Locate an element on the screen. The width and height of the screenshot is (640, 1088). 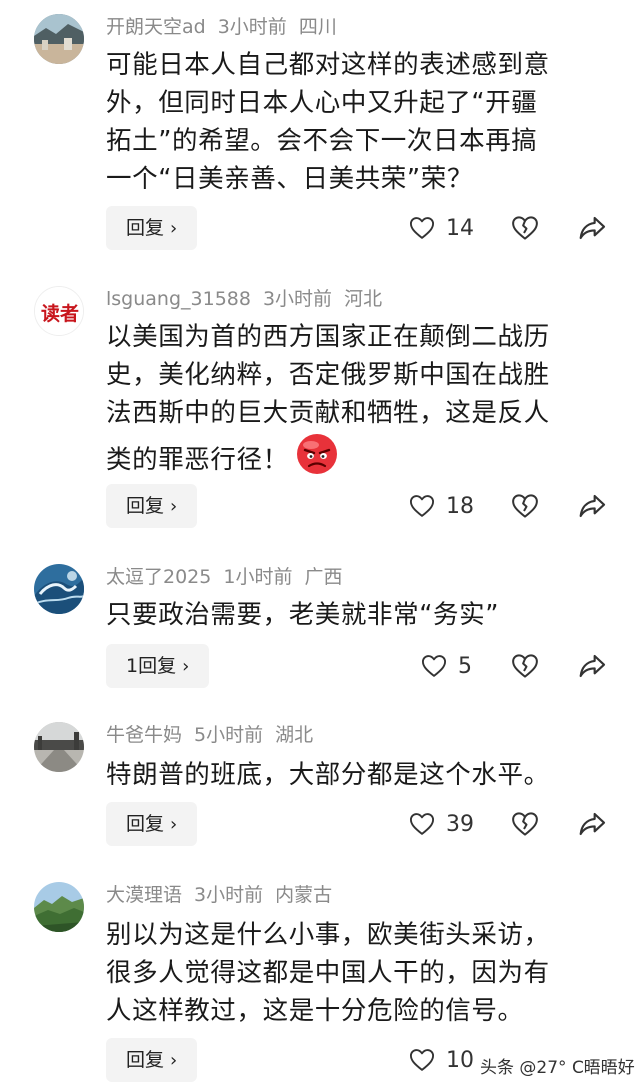
comment-meta: 大漠理语 3小时前 内蒙古 is located at coordinates (225, 895).